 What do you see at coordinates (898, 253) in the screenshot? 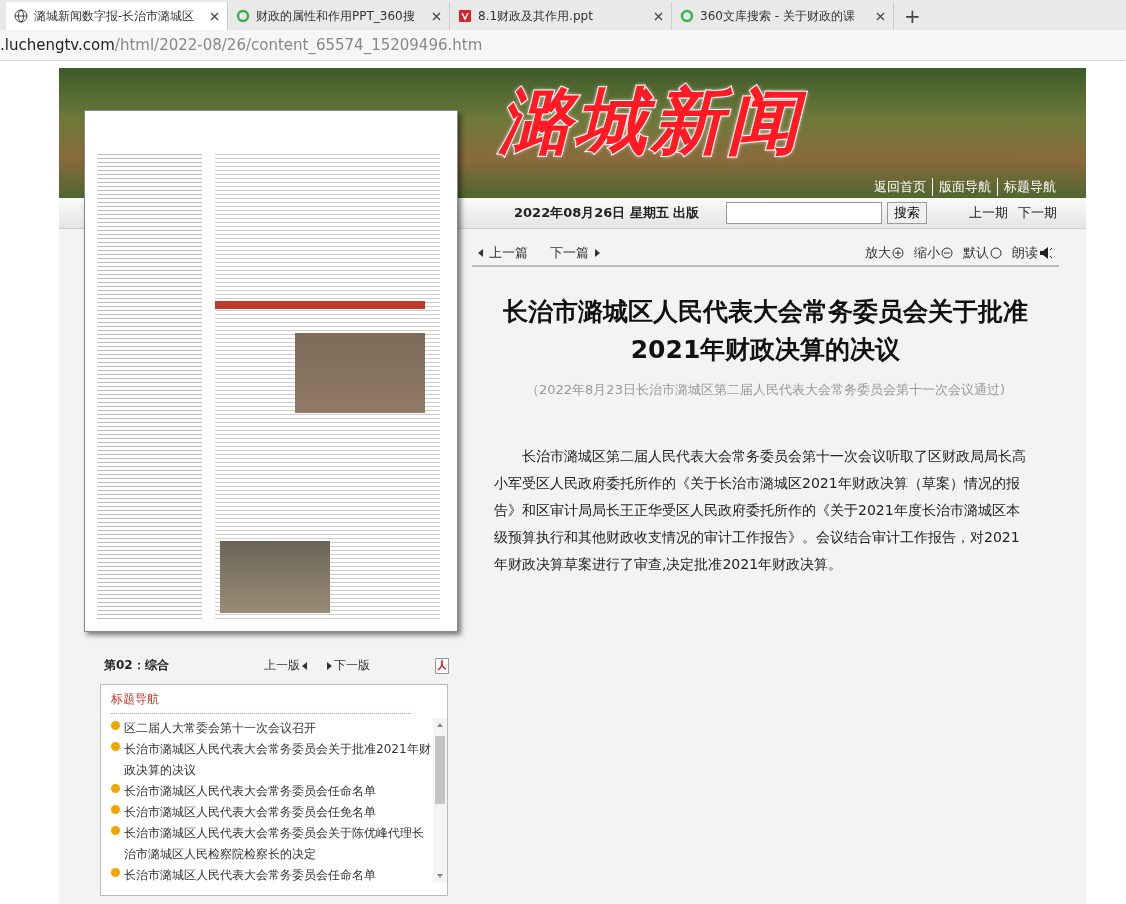
I see `zoom-in-icon` at bounding box center [898, 253].